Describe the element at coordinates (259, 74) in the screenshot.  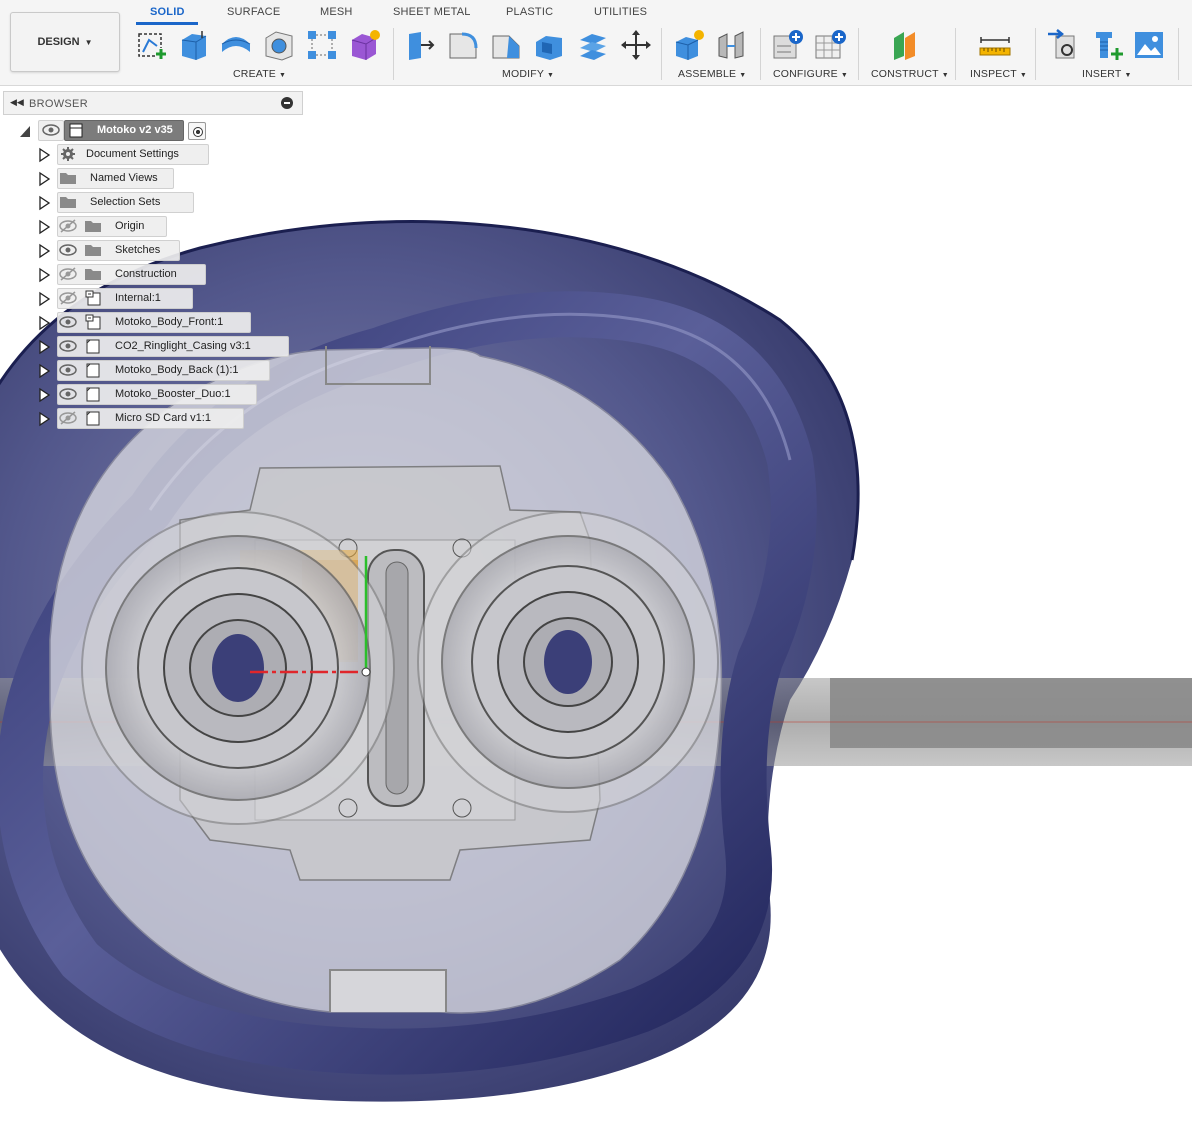
I see `create-menu: CREATE ▼` at that location.